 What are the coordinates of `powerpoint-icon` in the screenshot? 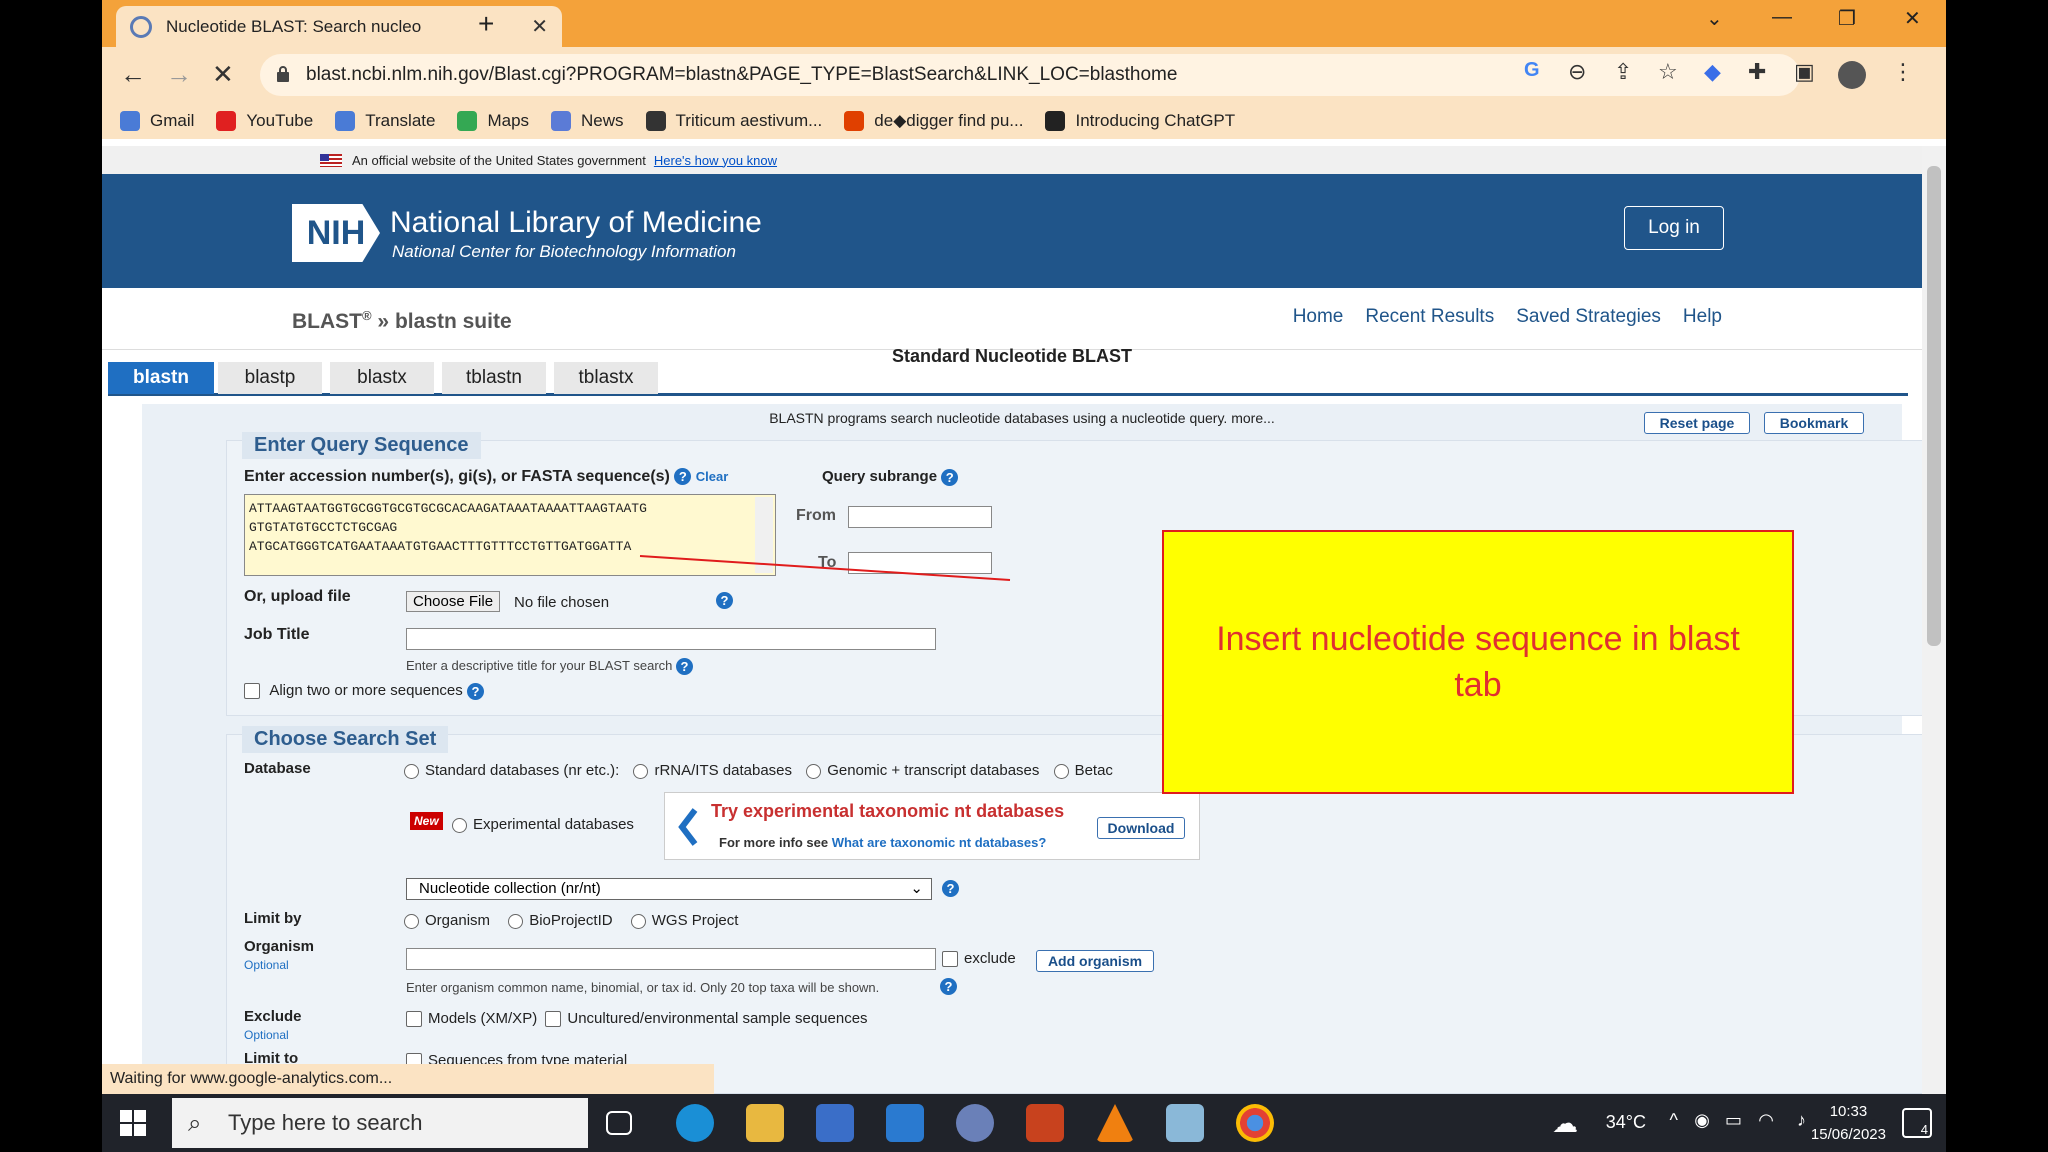 It's located at (1045, 1123).